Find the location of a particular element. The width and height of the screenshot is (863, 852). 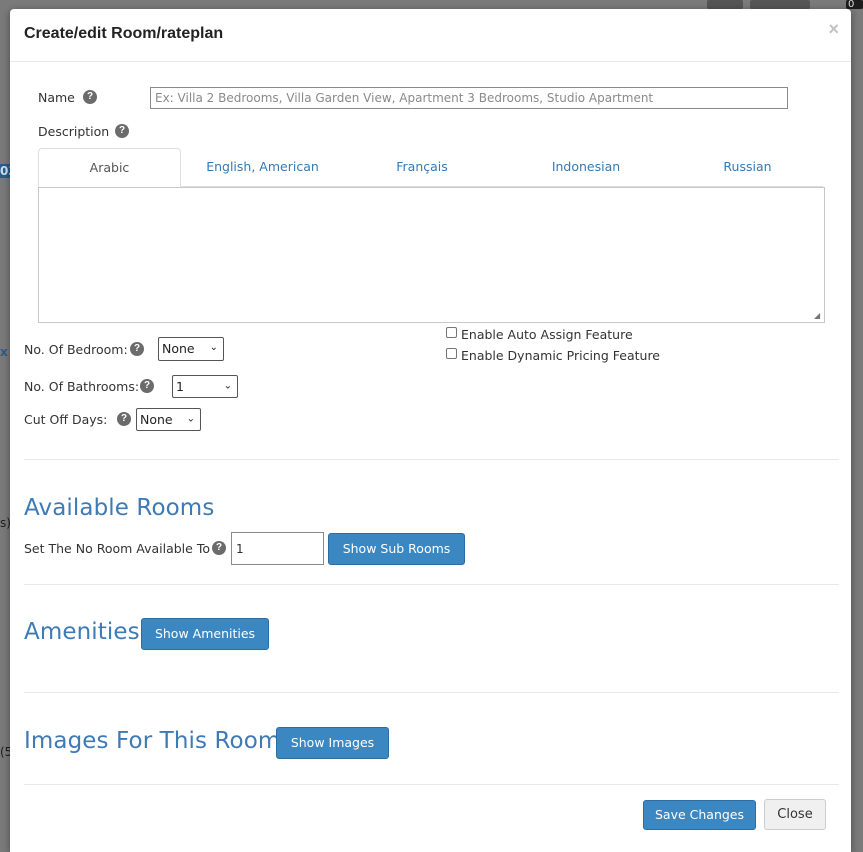

bedrooms-select: None ⌄ is located at coordinates (191, 349).